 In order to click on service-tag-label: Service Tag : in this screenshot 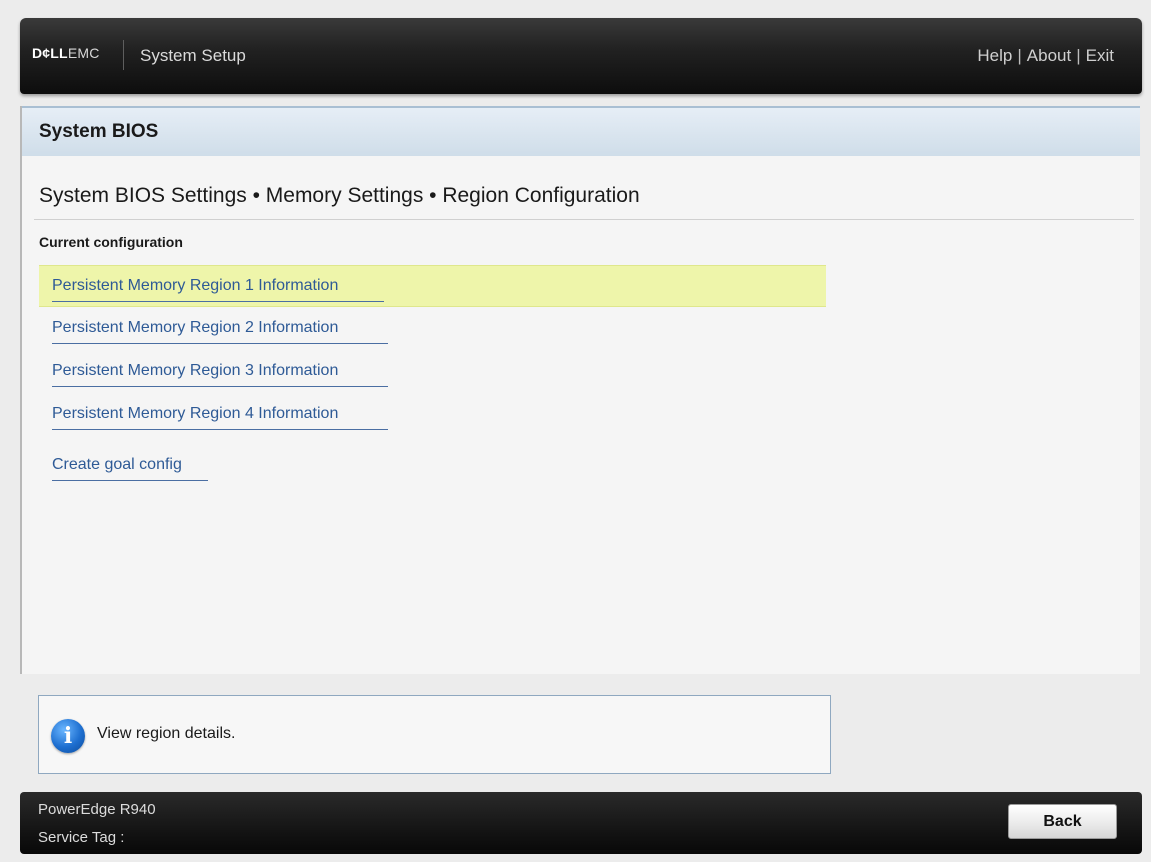, I will do `click(81, 837)`.